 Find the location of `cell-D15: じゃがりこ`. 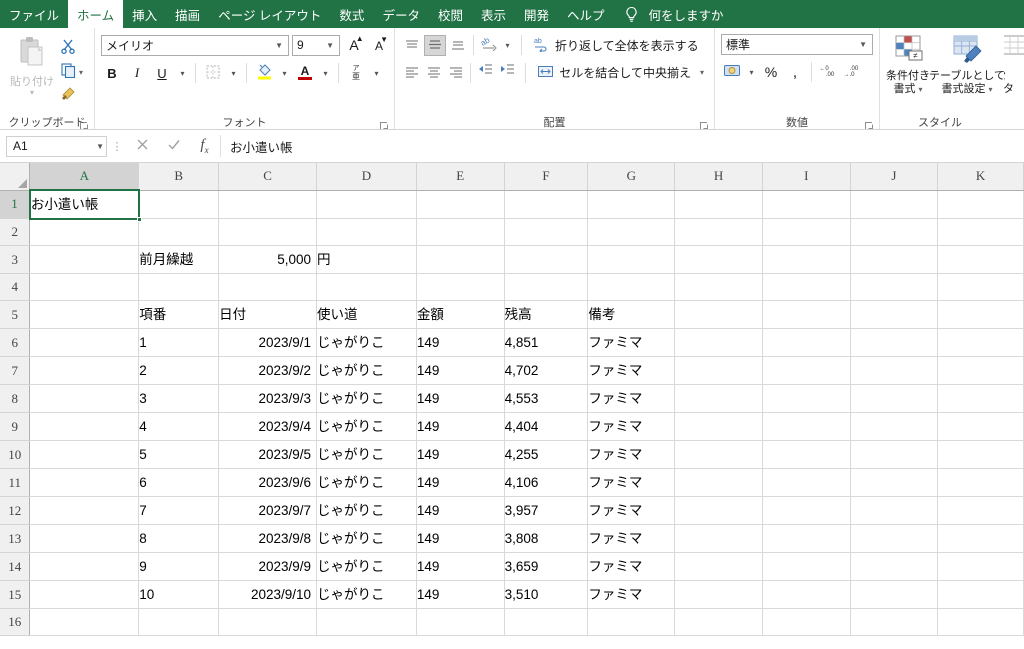

cell-D15: じゃがりこ is located at coordinates (366, 594).